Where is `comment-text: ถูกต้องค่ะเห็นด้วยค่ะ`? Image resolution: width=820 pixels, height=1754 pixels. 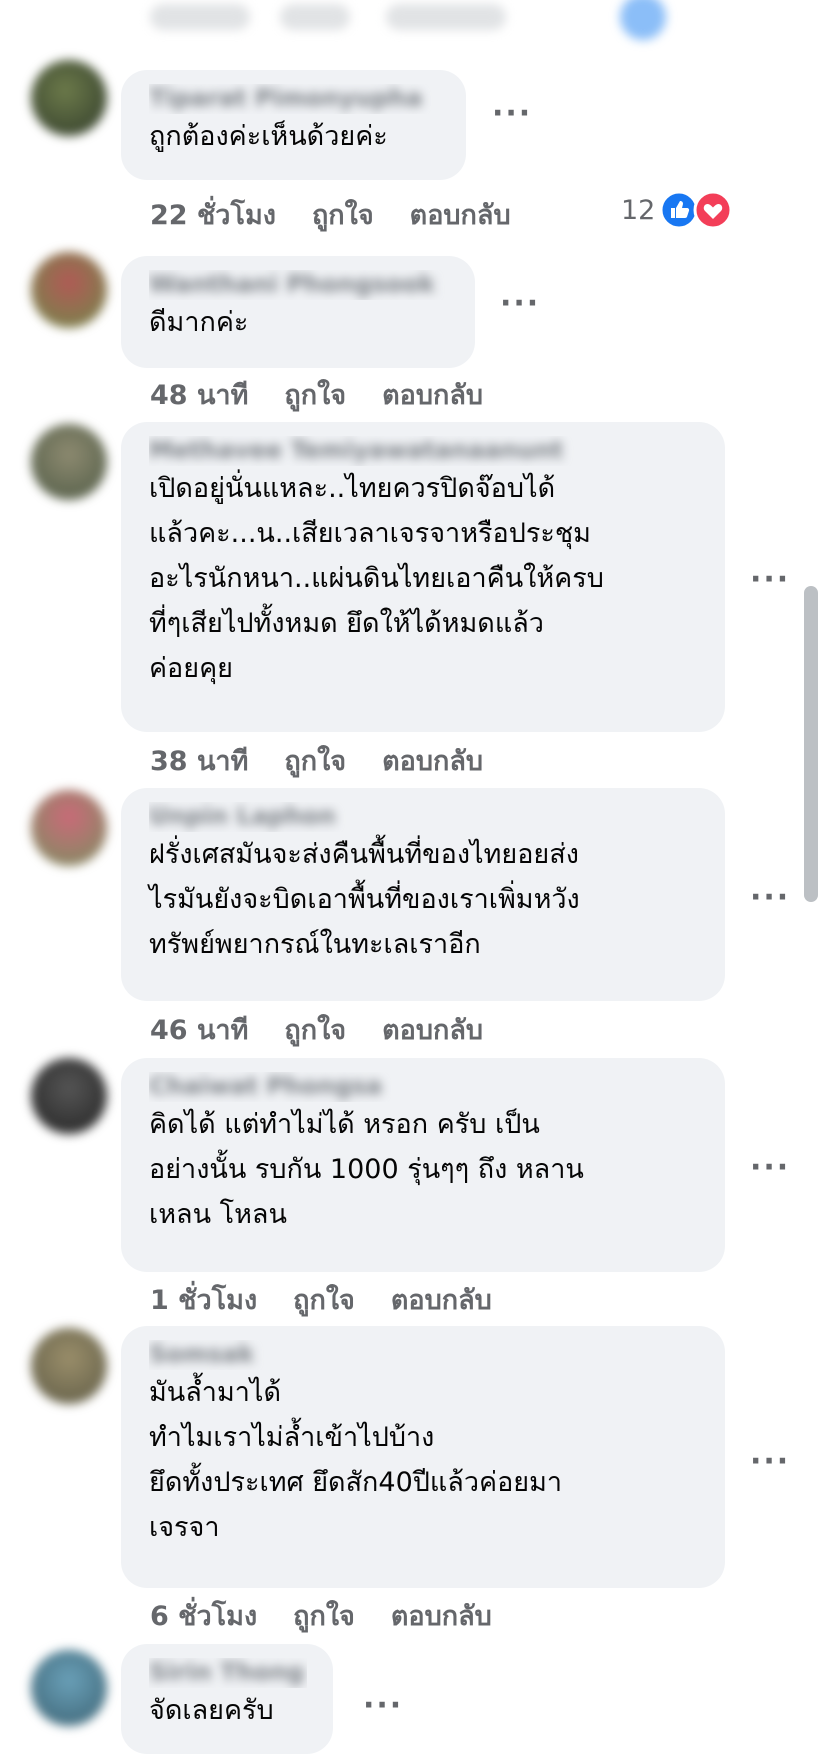 comment-text: ถูกต้องค่ะเห็นด้วยค่ะ is located at coordinates (268, 136).